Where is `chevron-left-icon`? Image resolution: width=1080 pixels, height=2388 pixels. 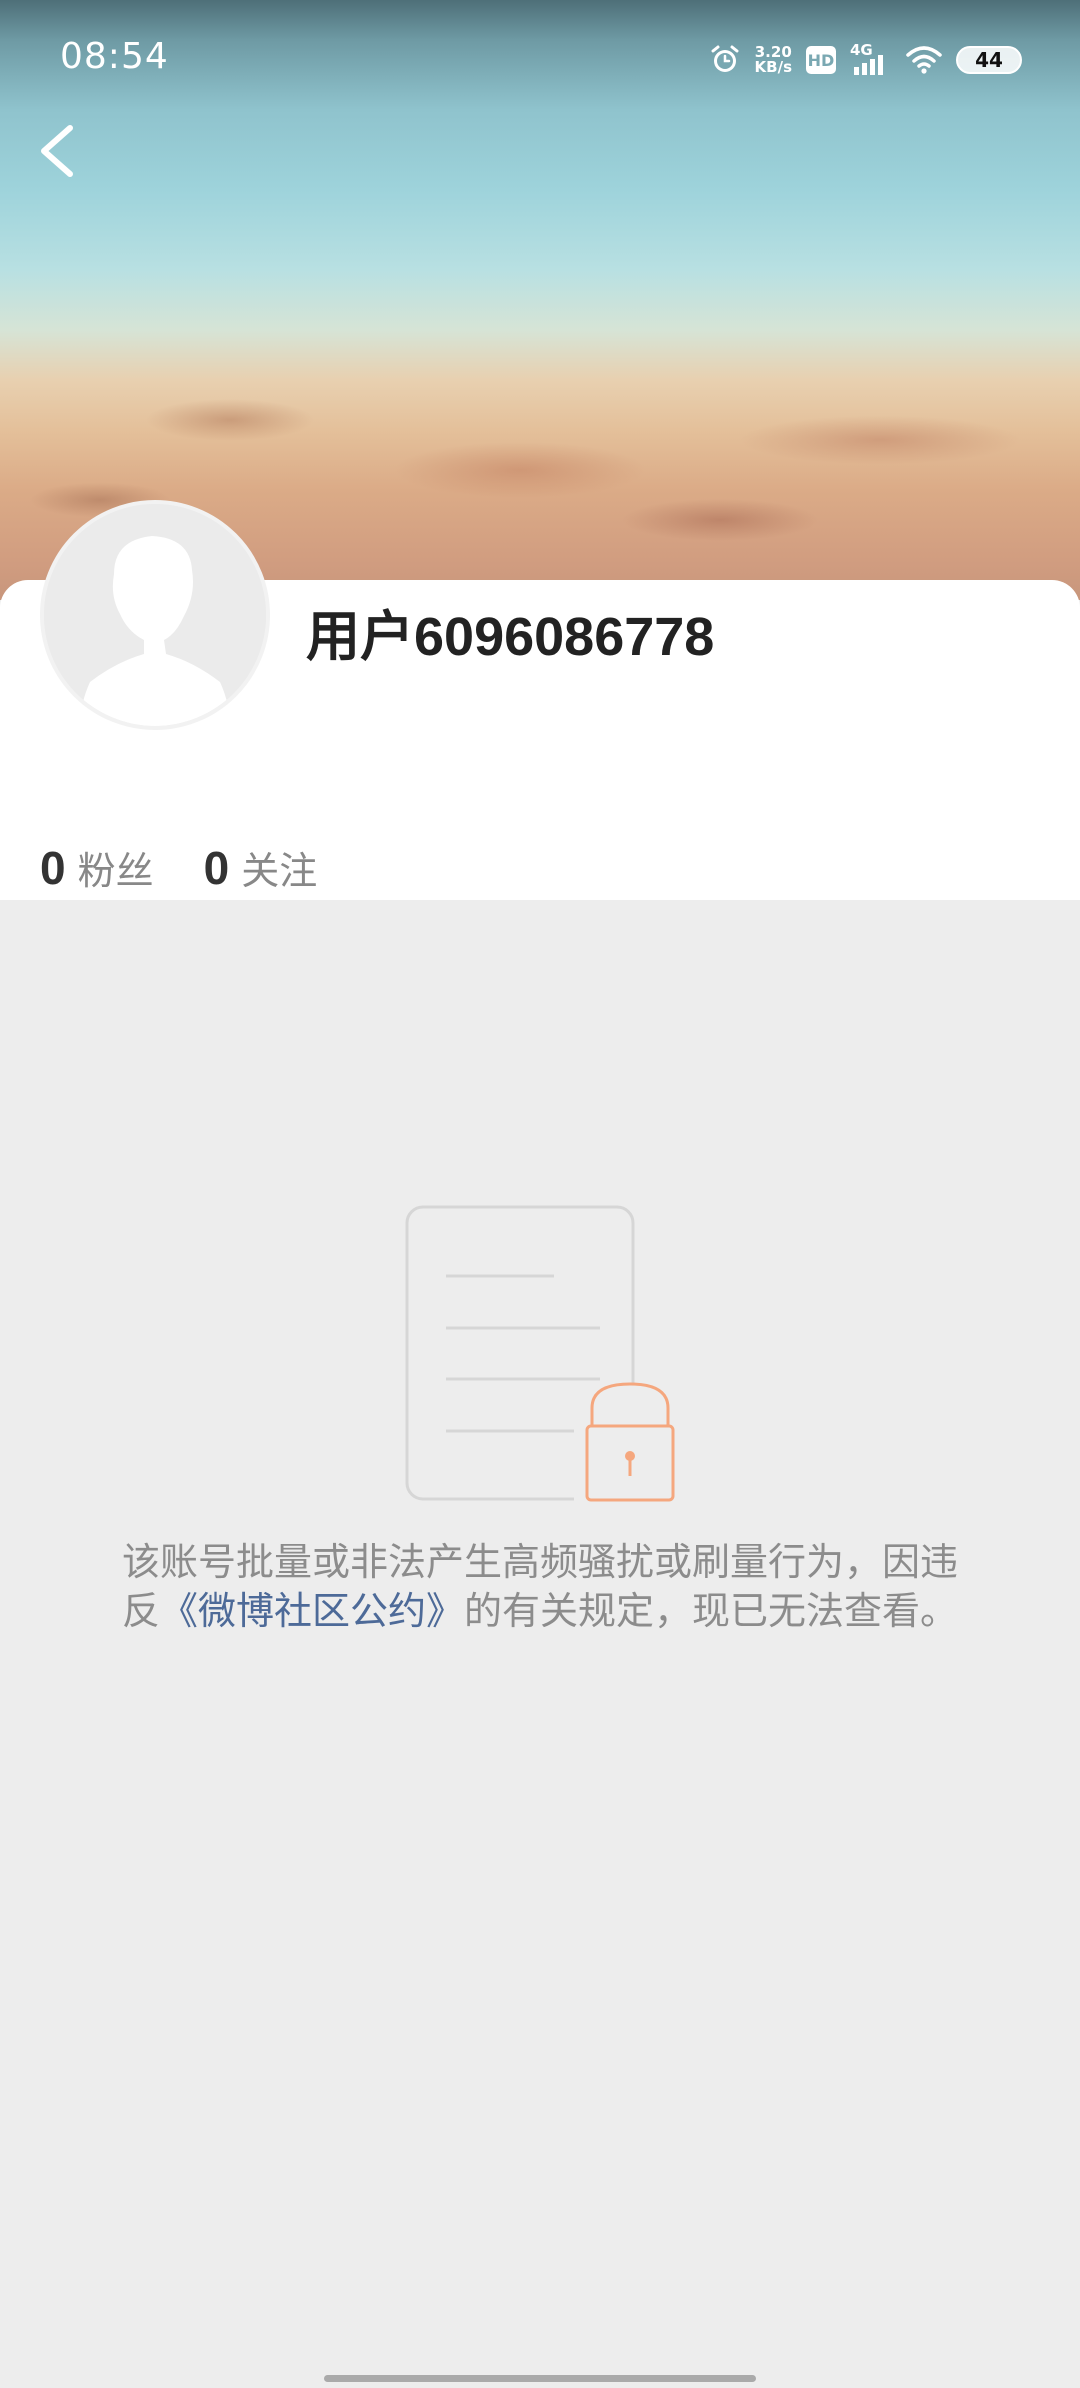 chevron-left-icon is located at coordinates (57, 151).